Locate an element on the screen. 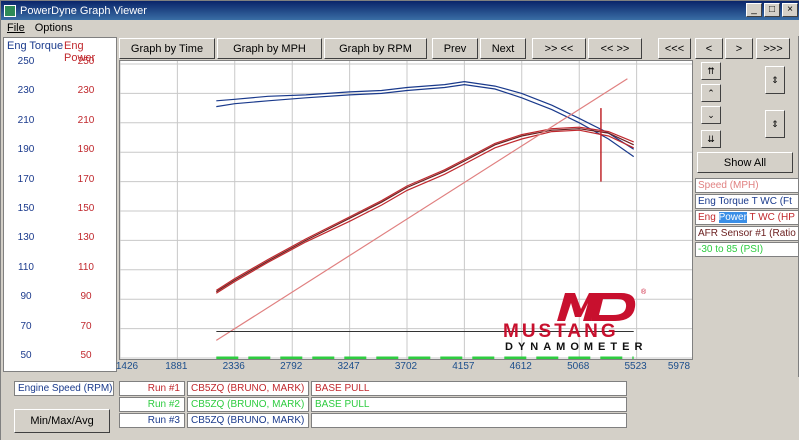 The width and height of the screenshot is (799, 440). run-2-info: CB5ZQ (BRUNO, MARK) is located at coordinates (248, 404).